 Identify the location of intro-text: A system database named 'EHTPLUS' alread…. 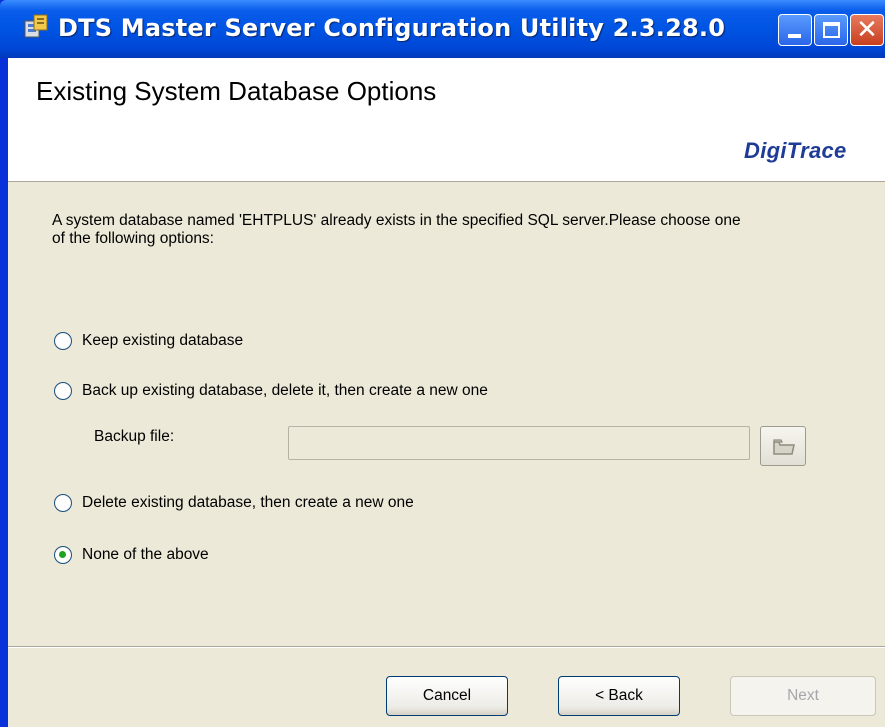
(396, 229).